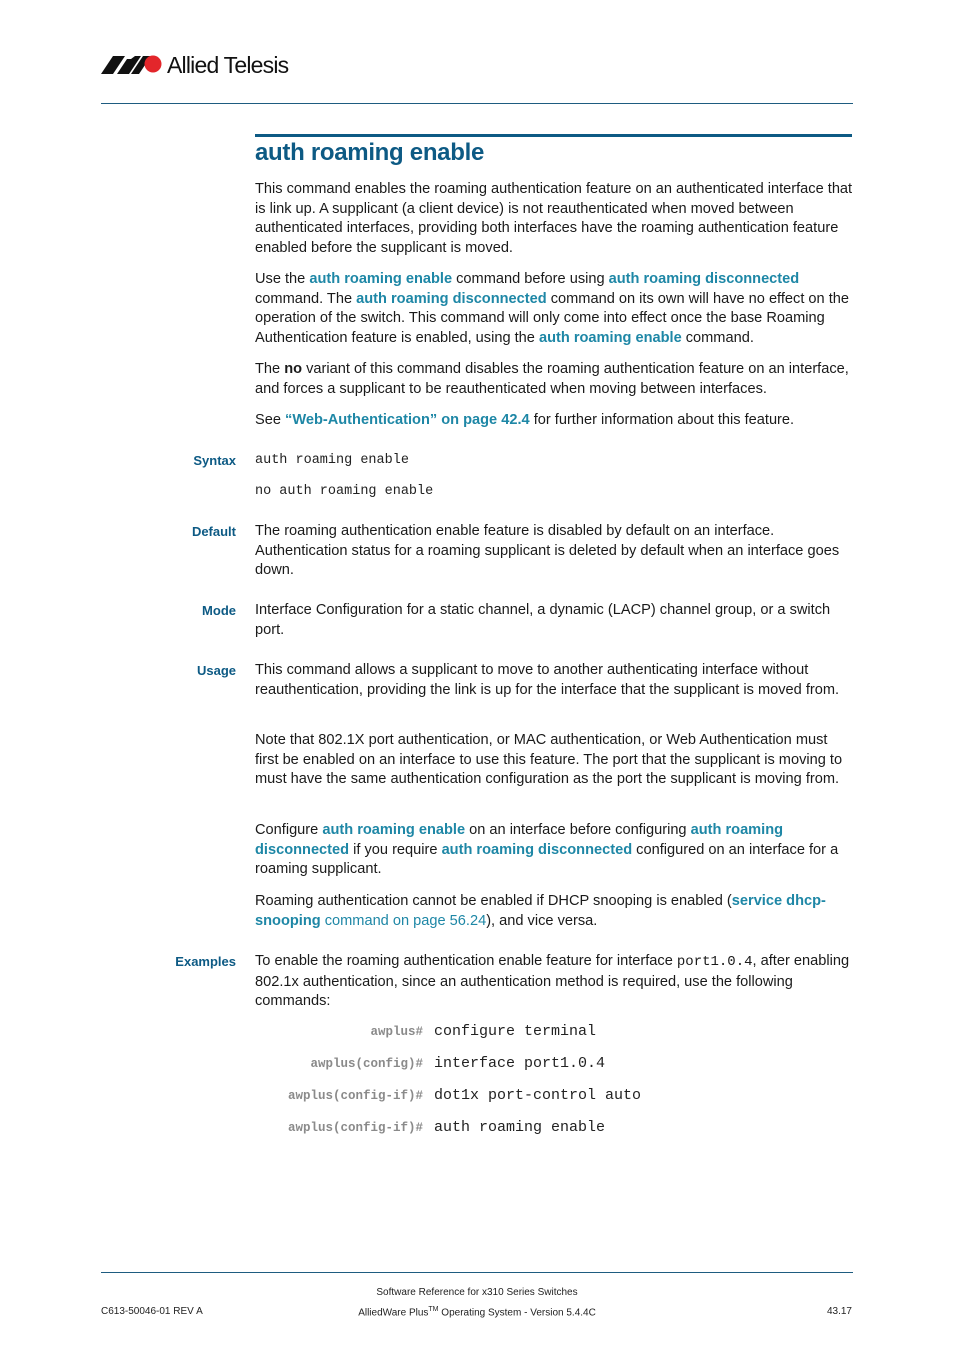  Describe the element at coordinates (293, 369) in the screenshot. I see `no-keyword: no` at that location.